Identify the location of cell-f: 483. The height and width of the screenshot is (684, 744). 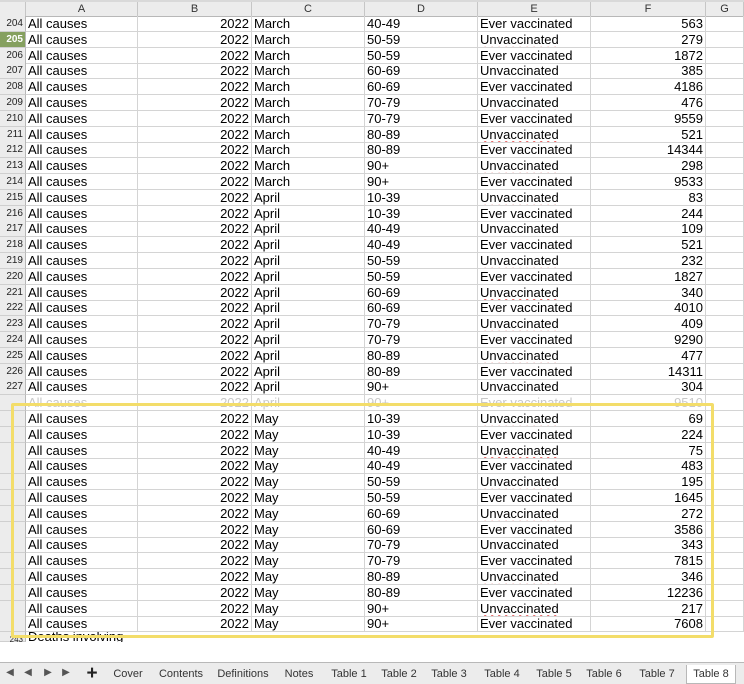
(648, 466).